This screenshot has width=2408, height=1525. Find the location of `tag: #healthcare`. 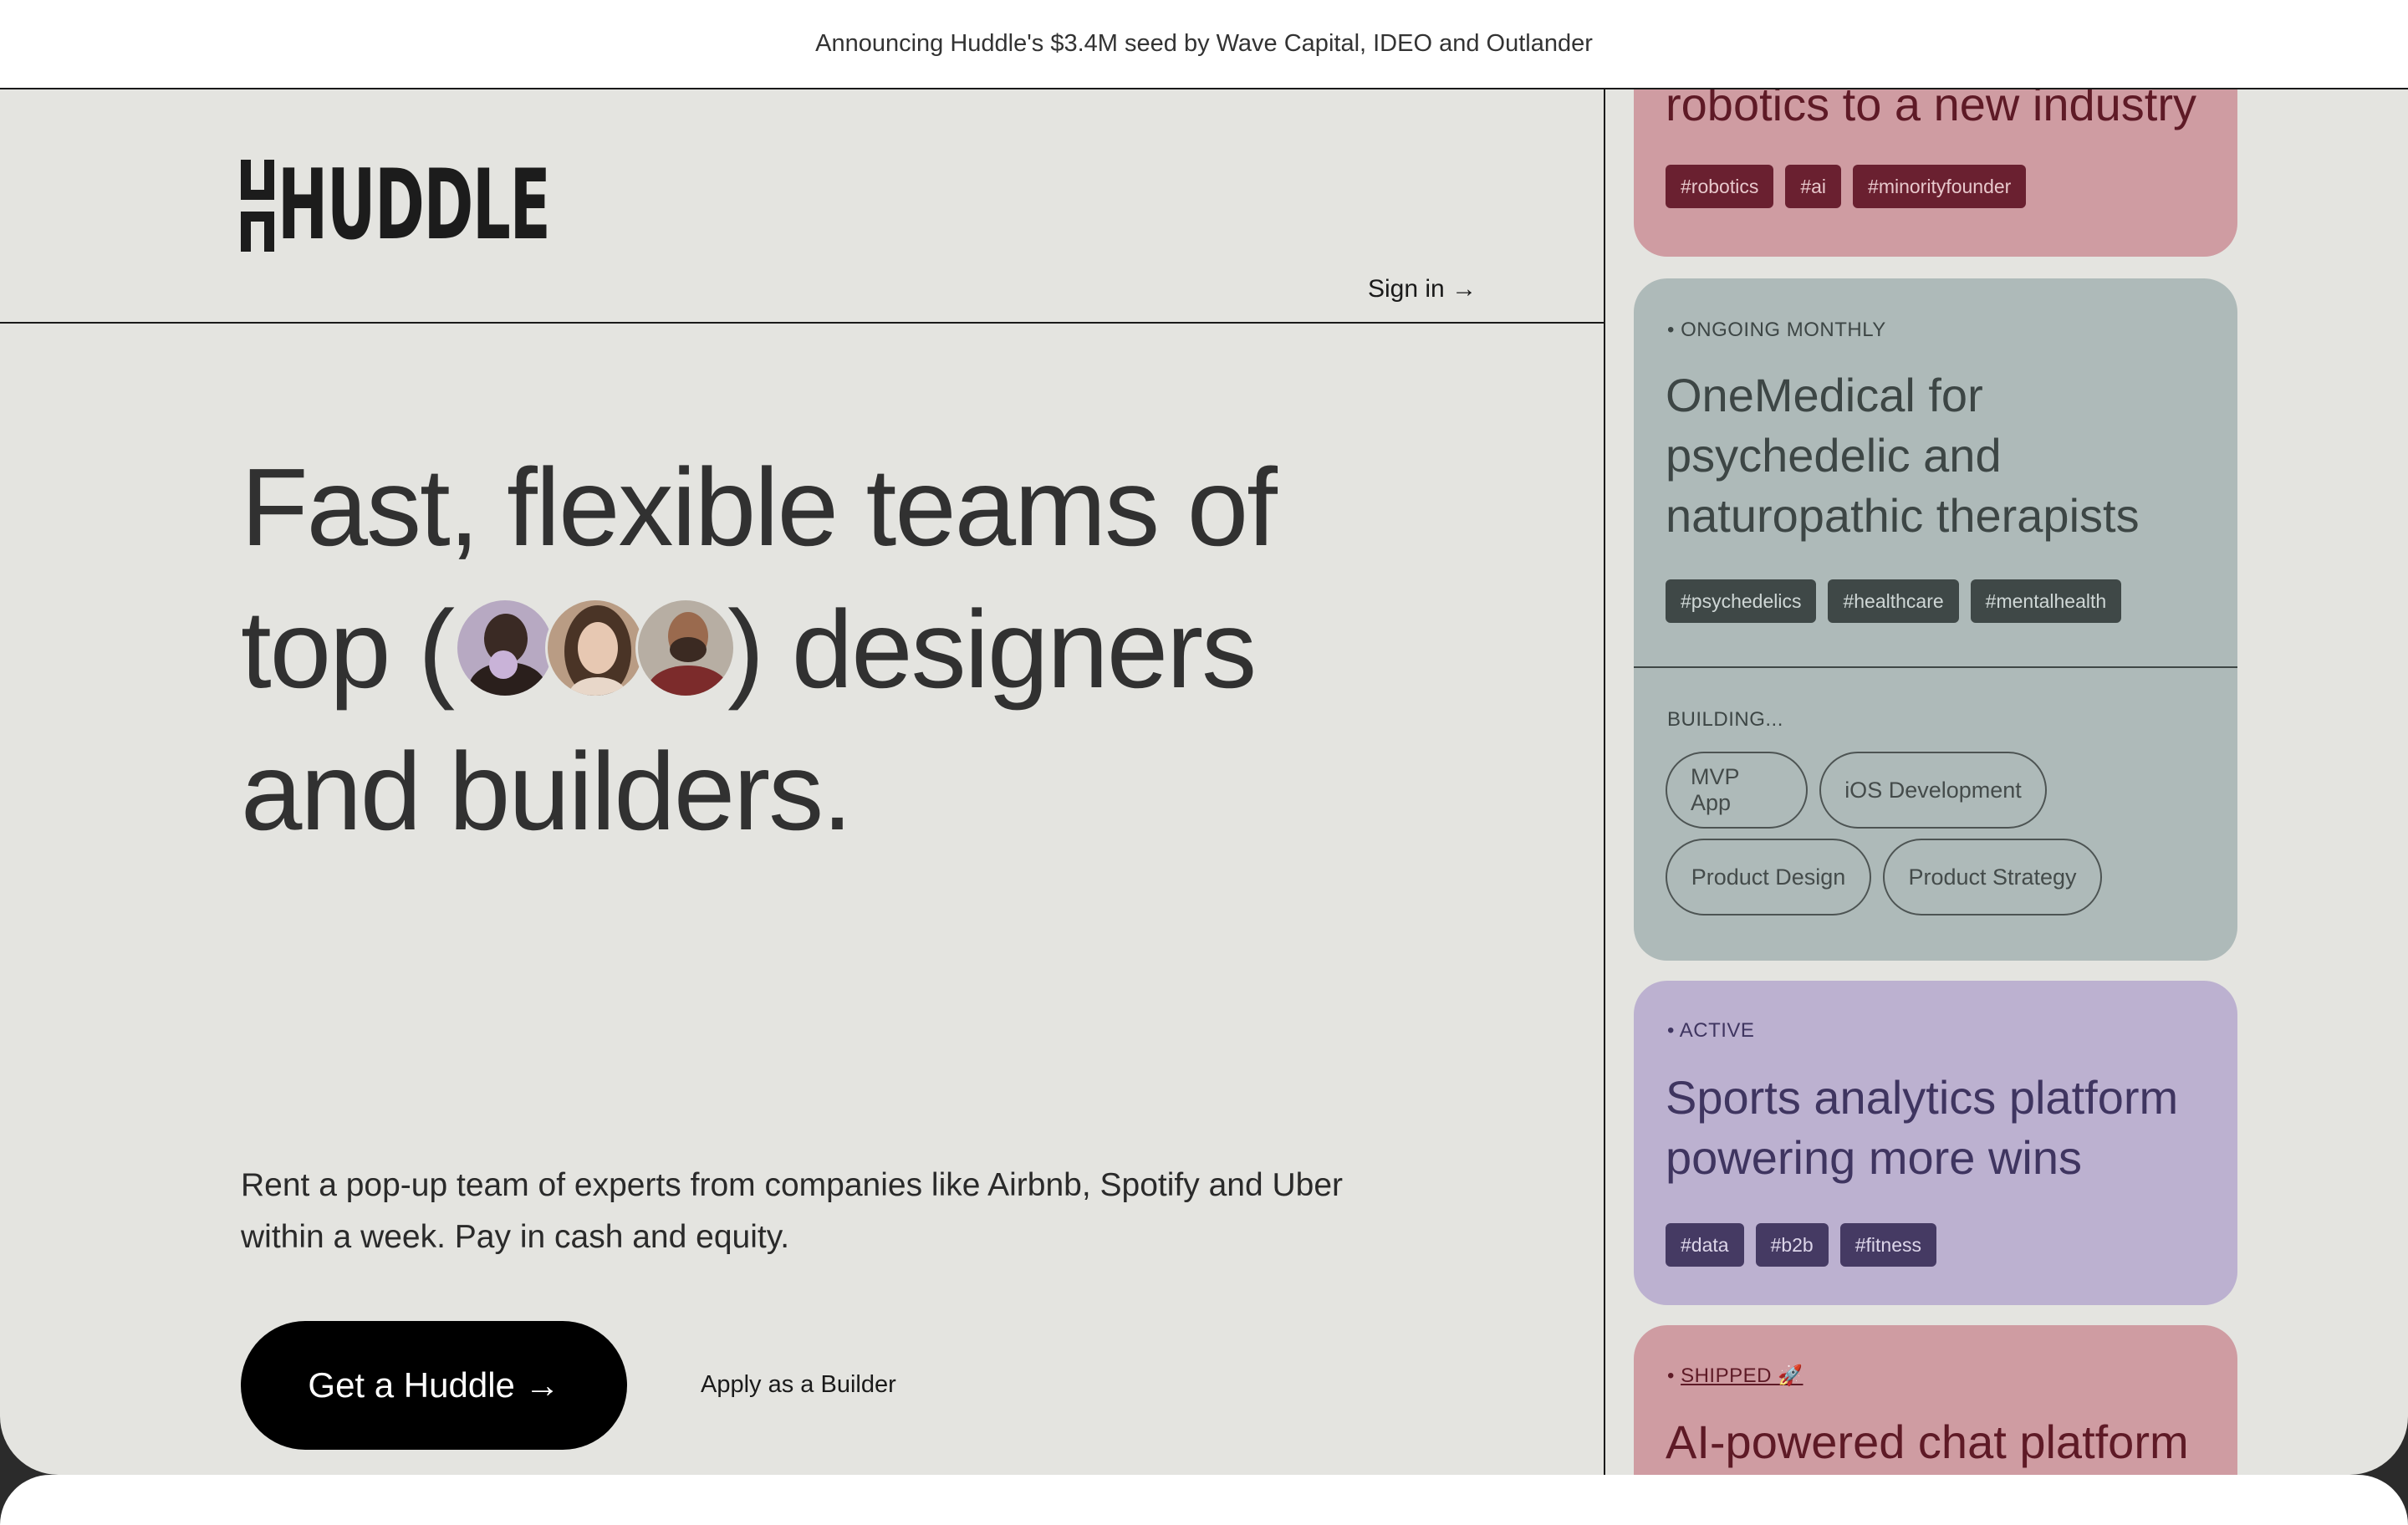

tag: #healthcare is located at coordinates (1894, 601).